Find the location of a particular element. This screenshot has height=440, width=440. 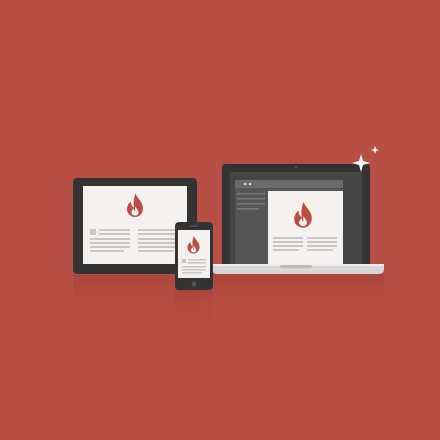

phone-reflection is located at coordinates (194, 315).